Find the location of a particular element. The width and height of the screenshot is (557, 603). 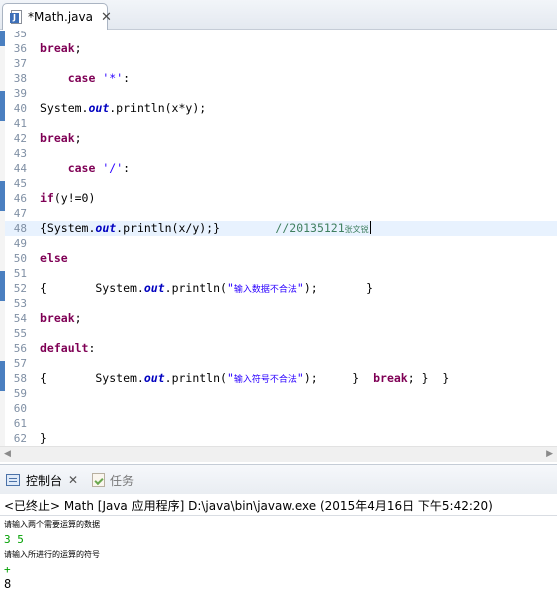

code-line: 51 is located at coordinates (278, 273).